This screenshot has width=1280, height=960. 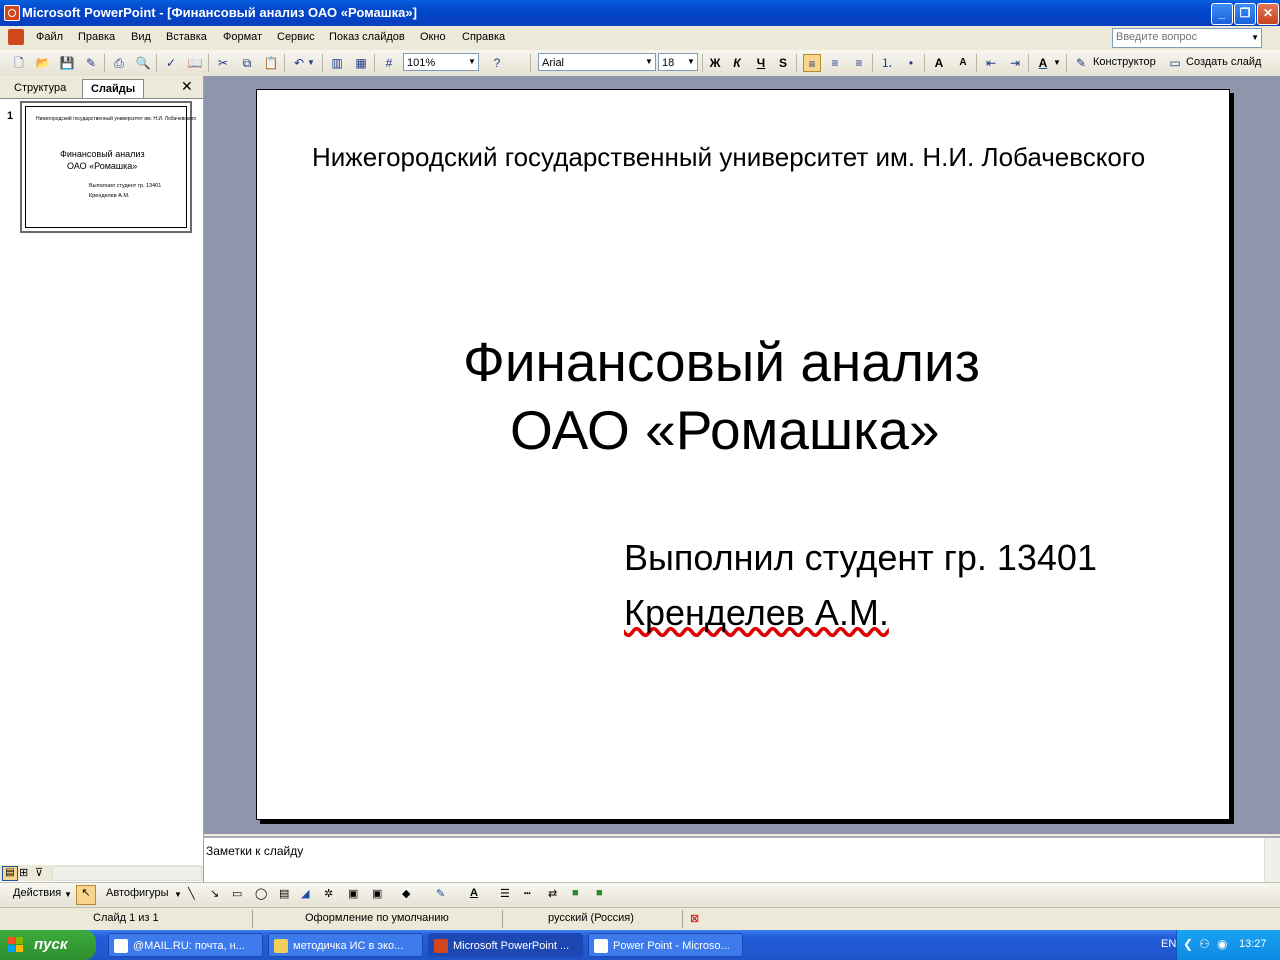 What do you see at coordinates (1253, 944) in the screenshot?
I see `clock: 13:27` at bounding box center [1253, 944].